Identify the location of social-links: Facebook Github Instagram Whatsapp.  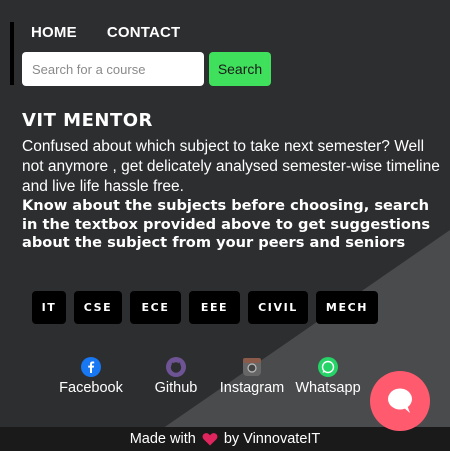
(210, 376).